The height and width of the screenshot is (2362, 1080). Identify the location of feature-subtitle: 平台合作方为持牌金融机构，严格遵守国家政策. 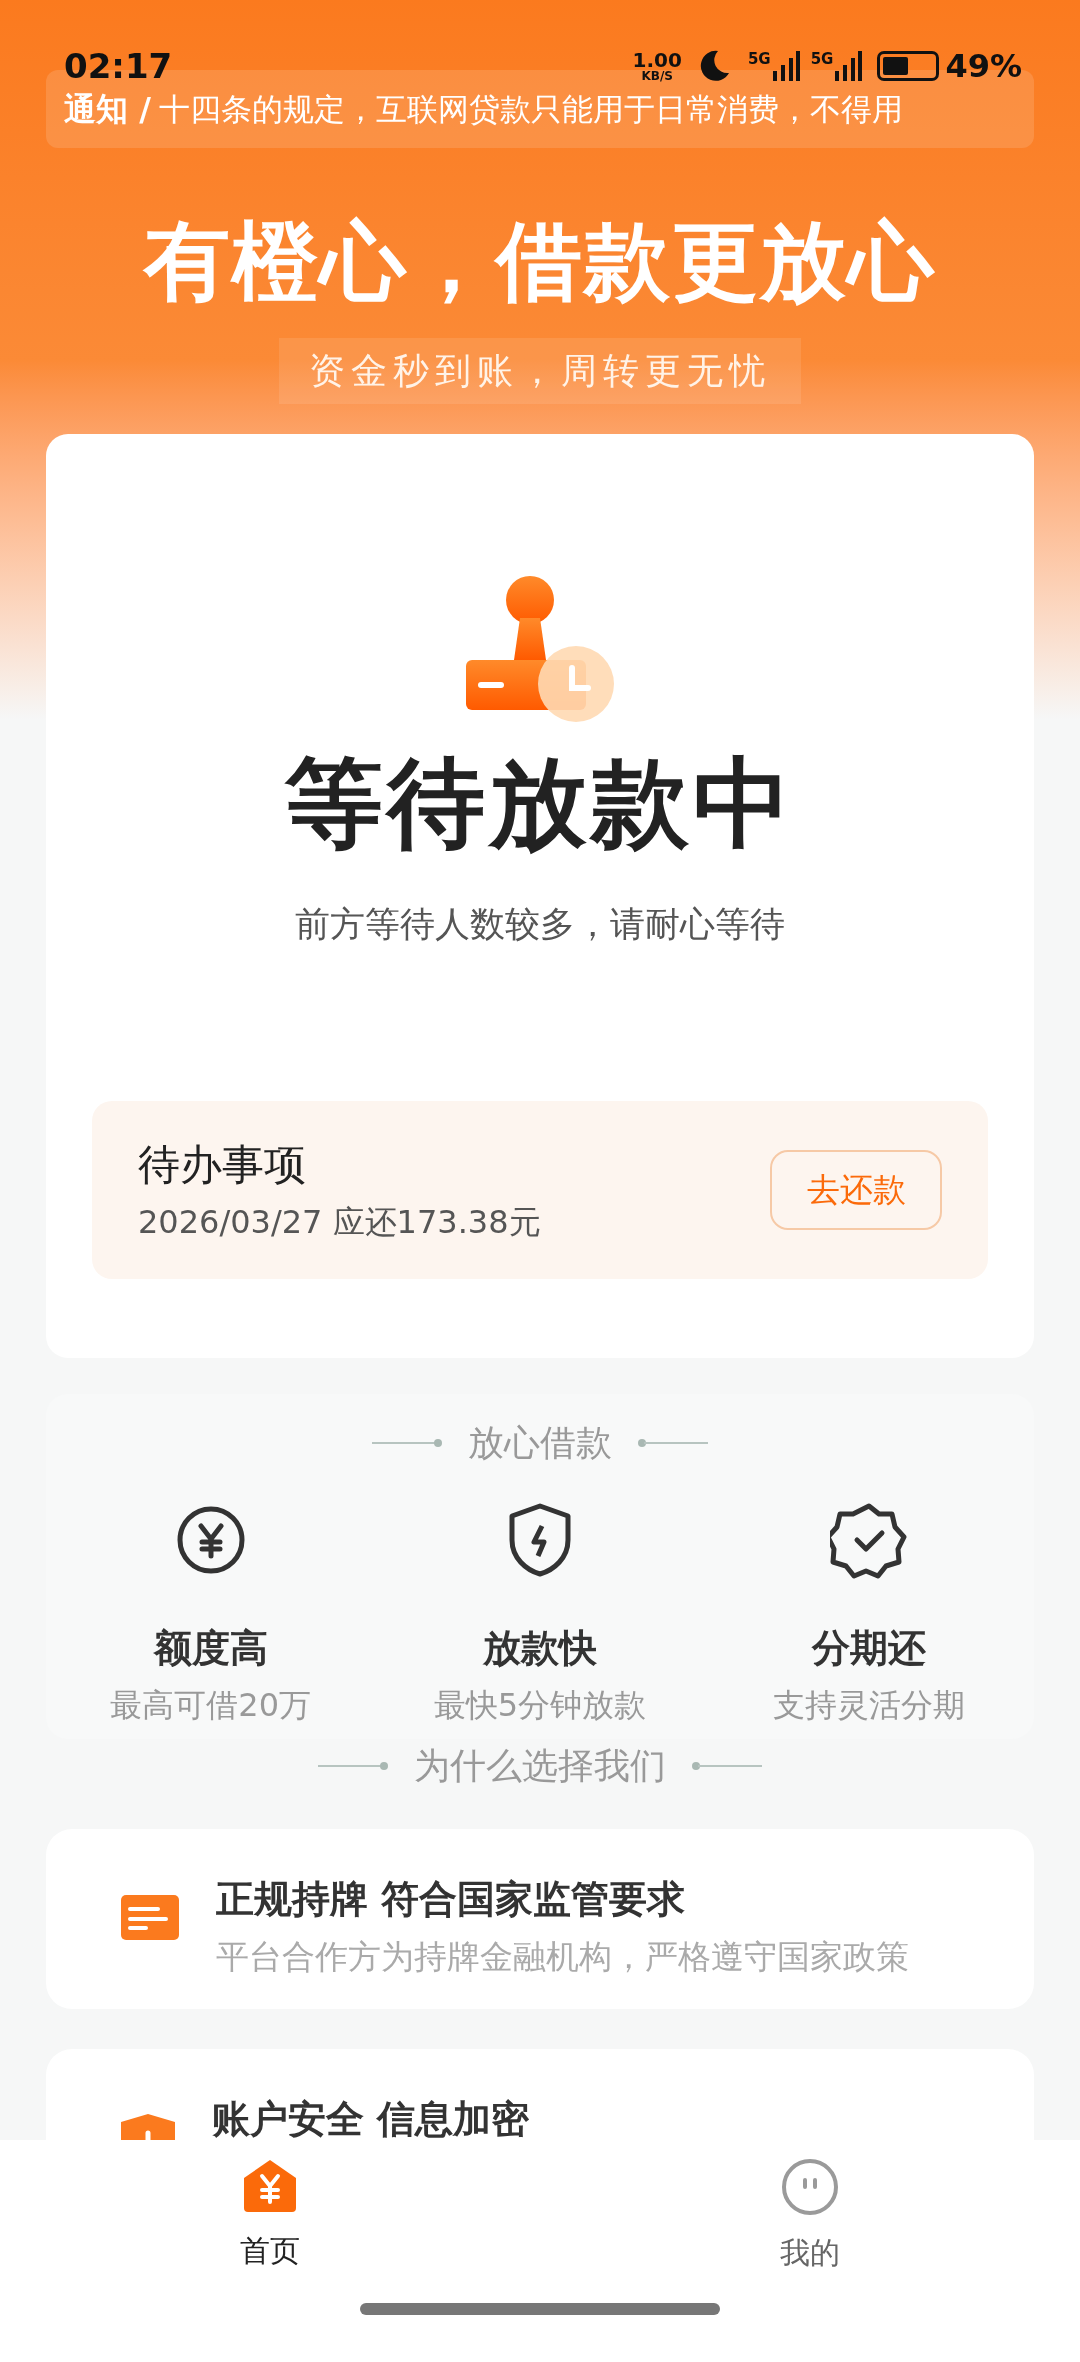
(562, 1957).